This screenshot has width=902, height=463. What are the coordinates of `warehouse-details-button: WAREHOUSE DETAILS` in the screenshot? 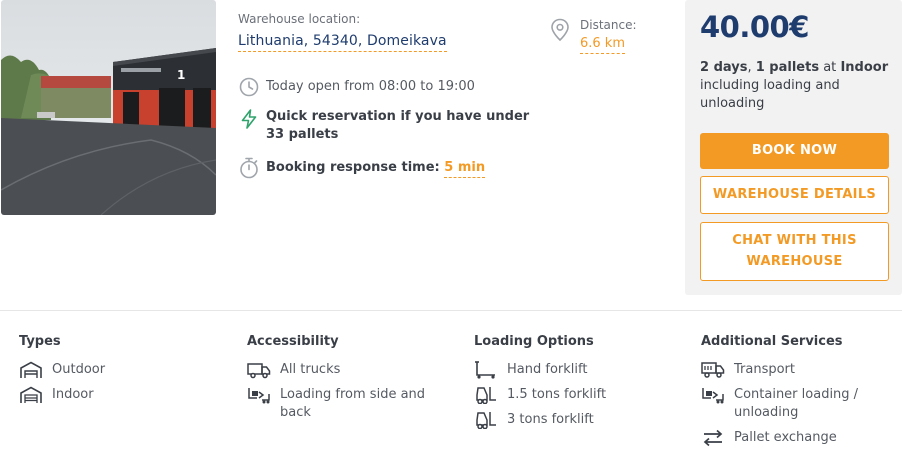 It's located at (794, 195).